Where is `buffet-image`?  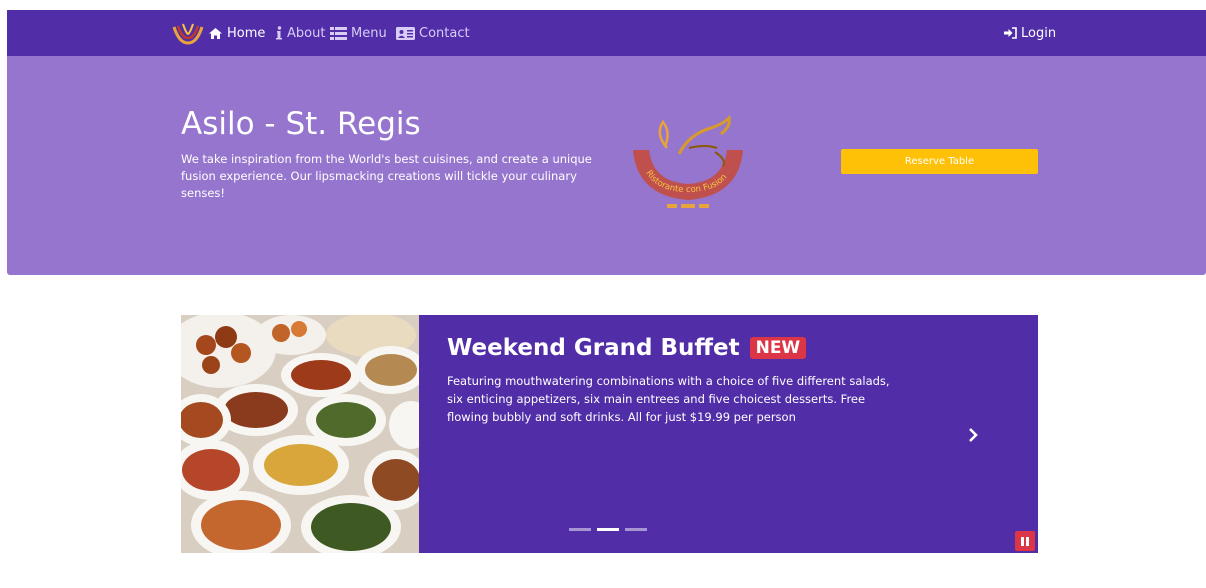 buffet-image is located at coordinates (300, 434).